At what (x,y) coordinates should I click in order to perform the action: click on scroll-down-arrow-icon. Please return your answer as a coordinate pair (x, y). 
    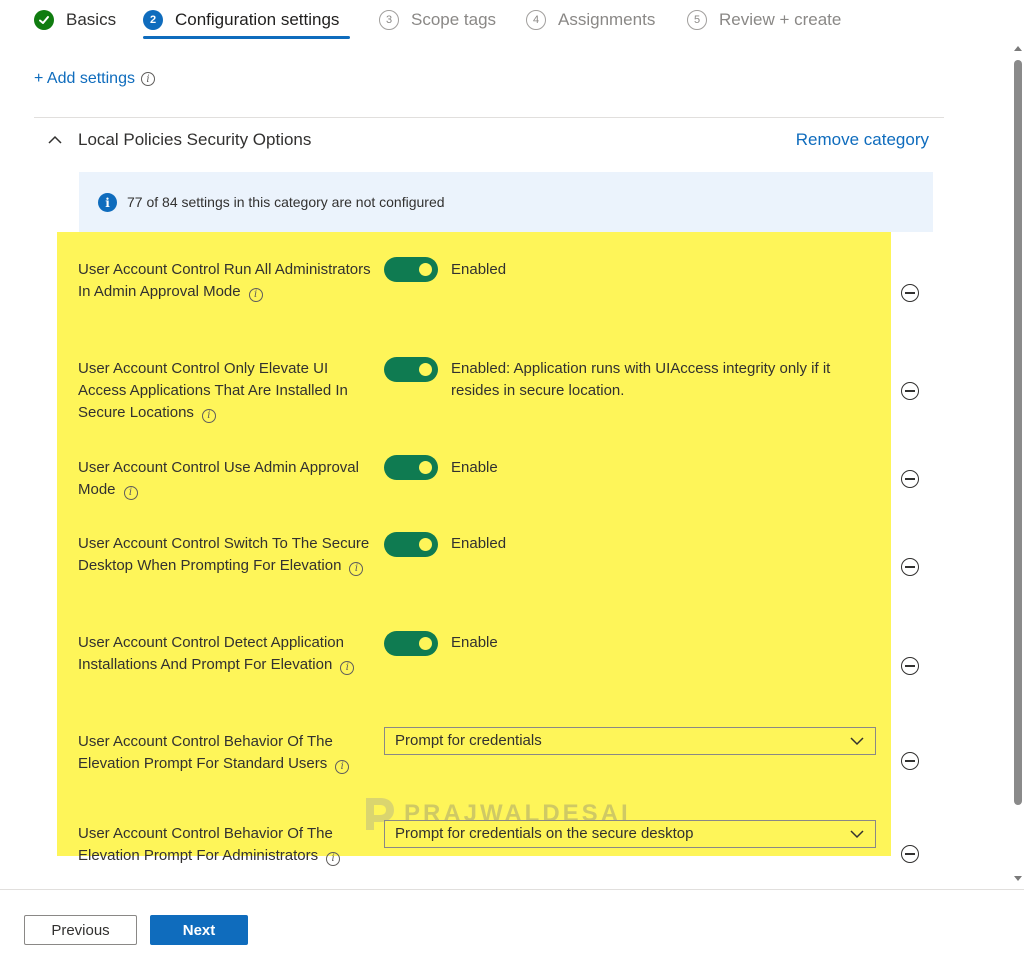
    Looking at the image, I should click on (1018, 879).